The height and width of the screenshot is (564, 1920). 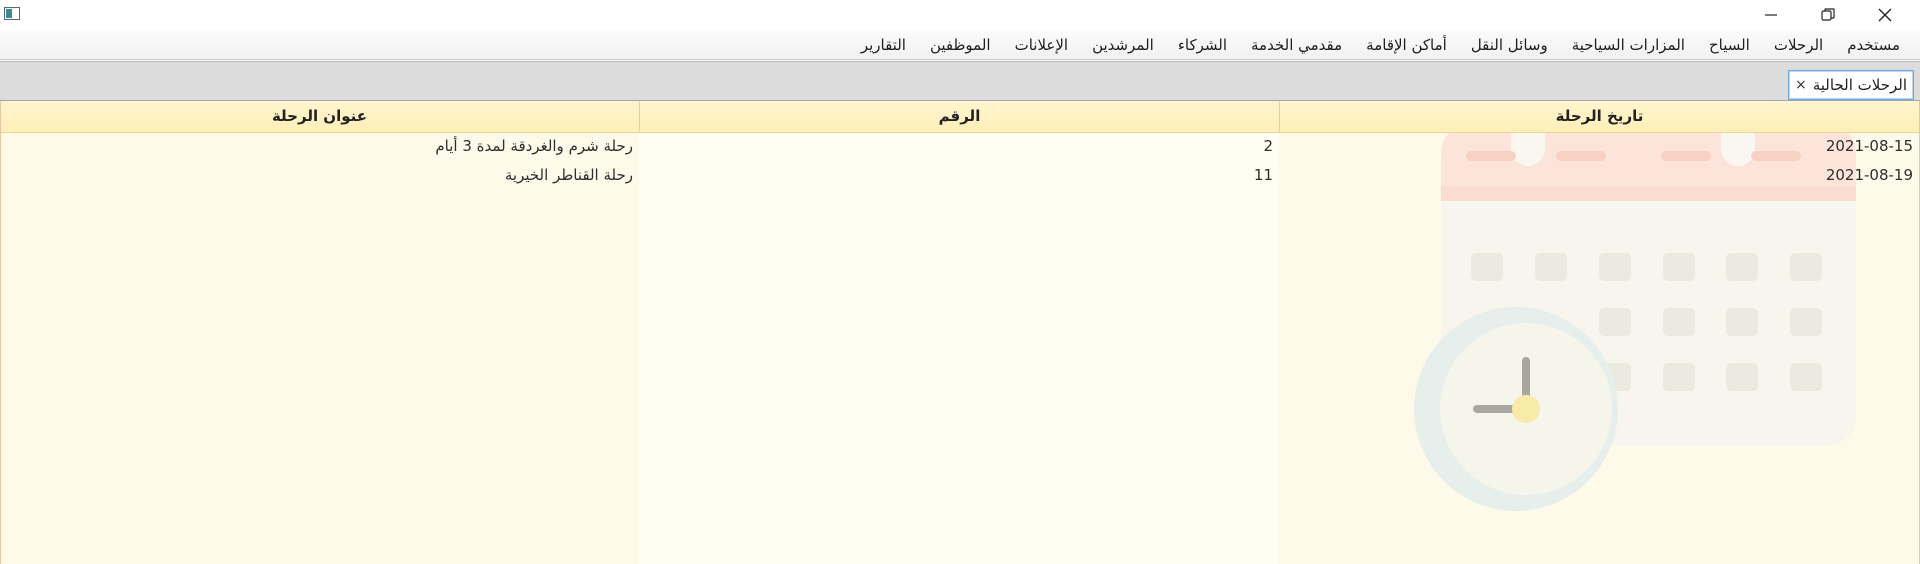 I want to click on cell-number: 2, so click(x=1268, y=146).